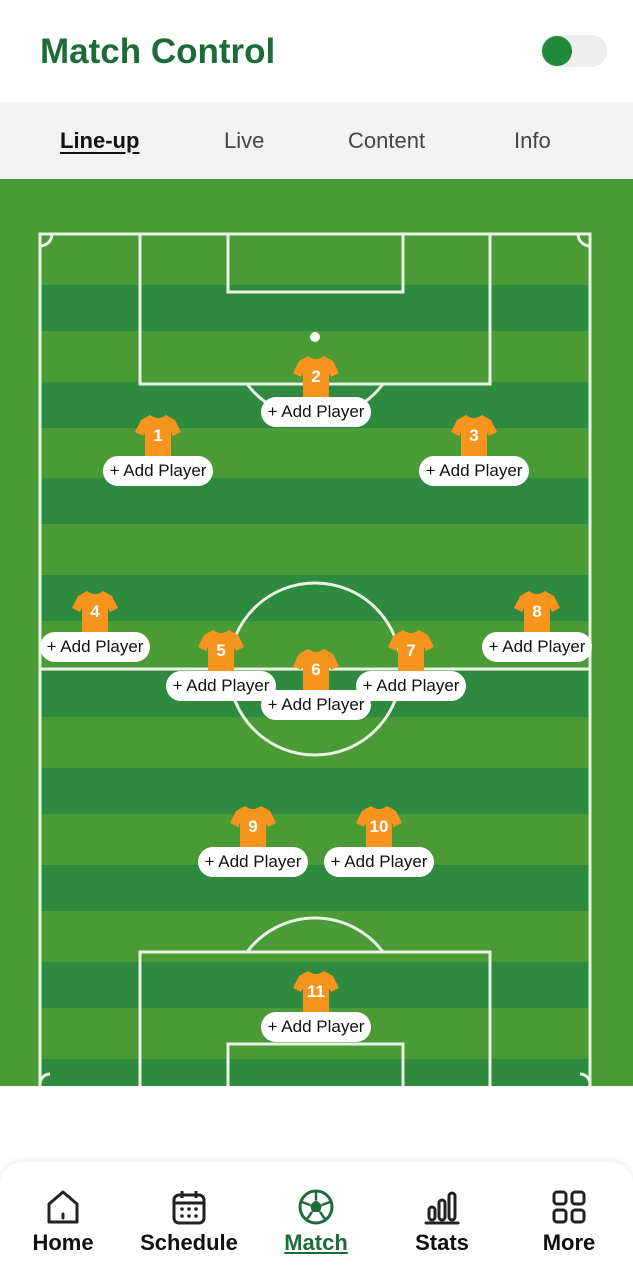 Image resolution: width=633 pixels, height=1280 pixels. I want to click on tab-bar: Line-up Live Content Info, so click(316, 140).